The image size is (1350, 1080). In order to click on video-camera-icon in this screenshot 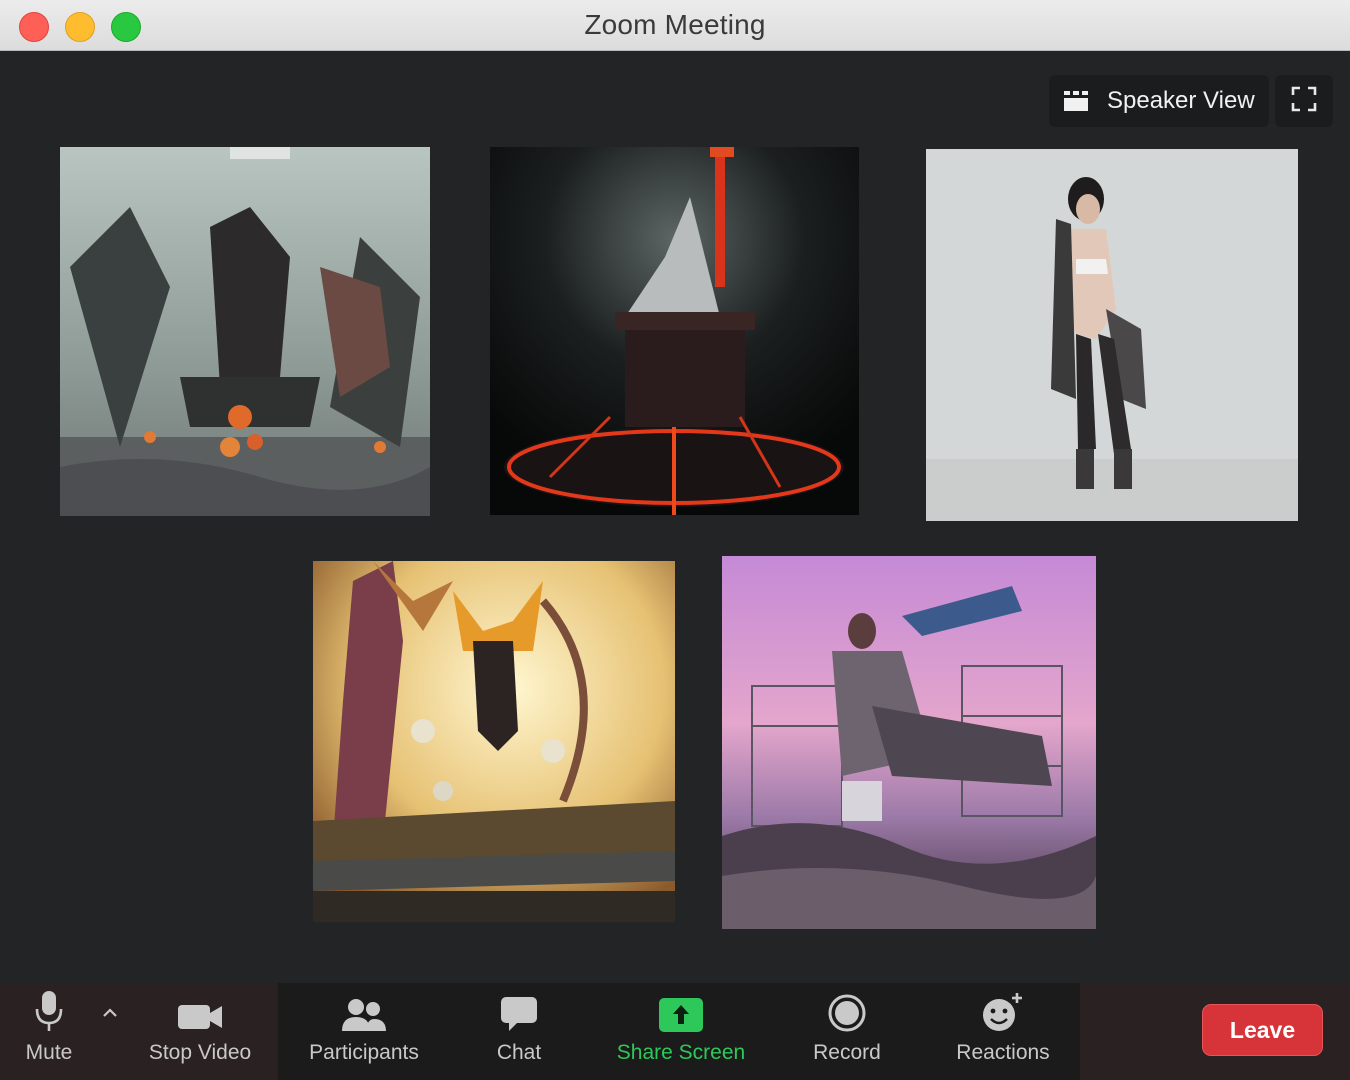, I will do `click(200, 1011)`.